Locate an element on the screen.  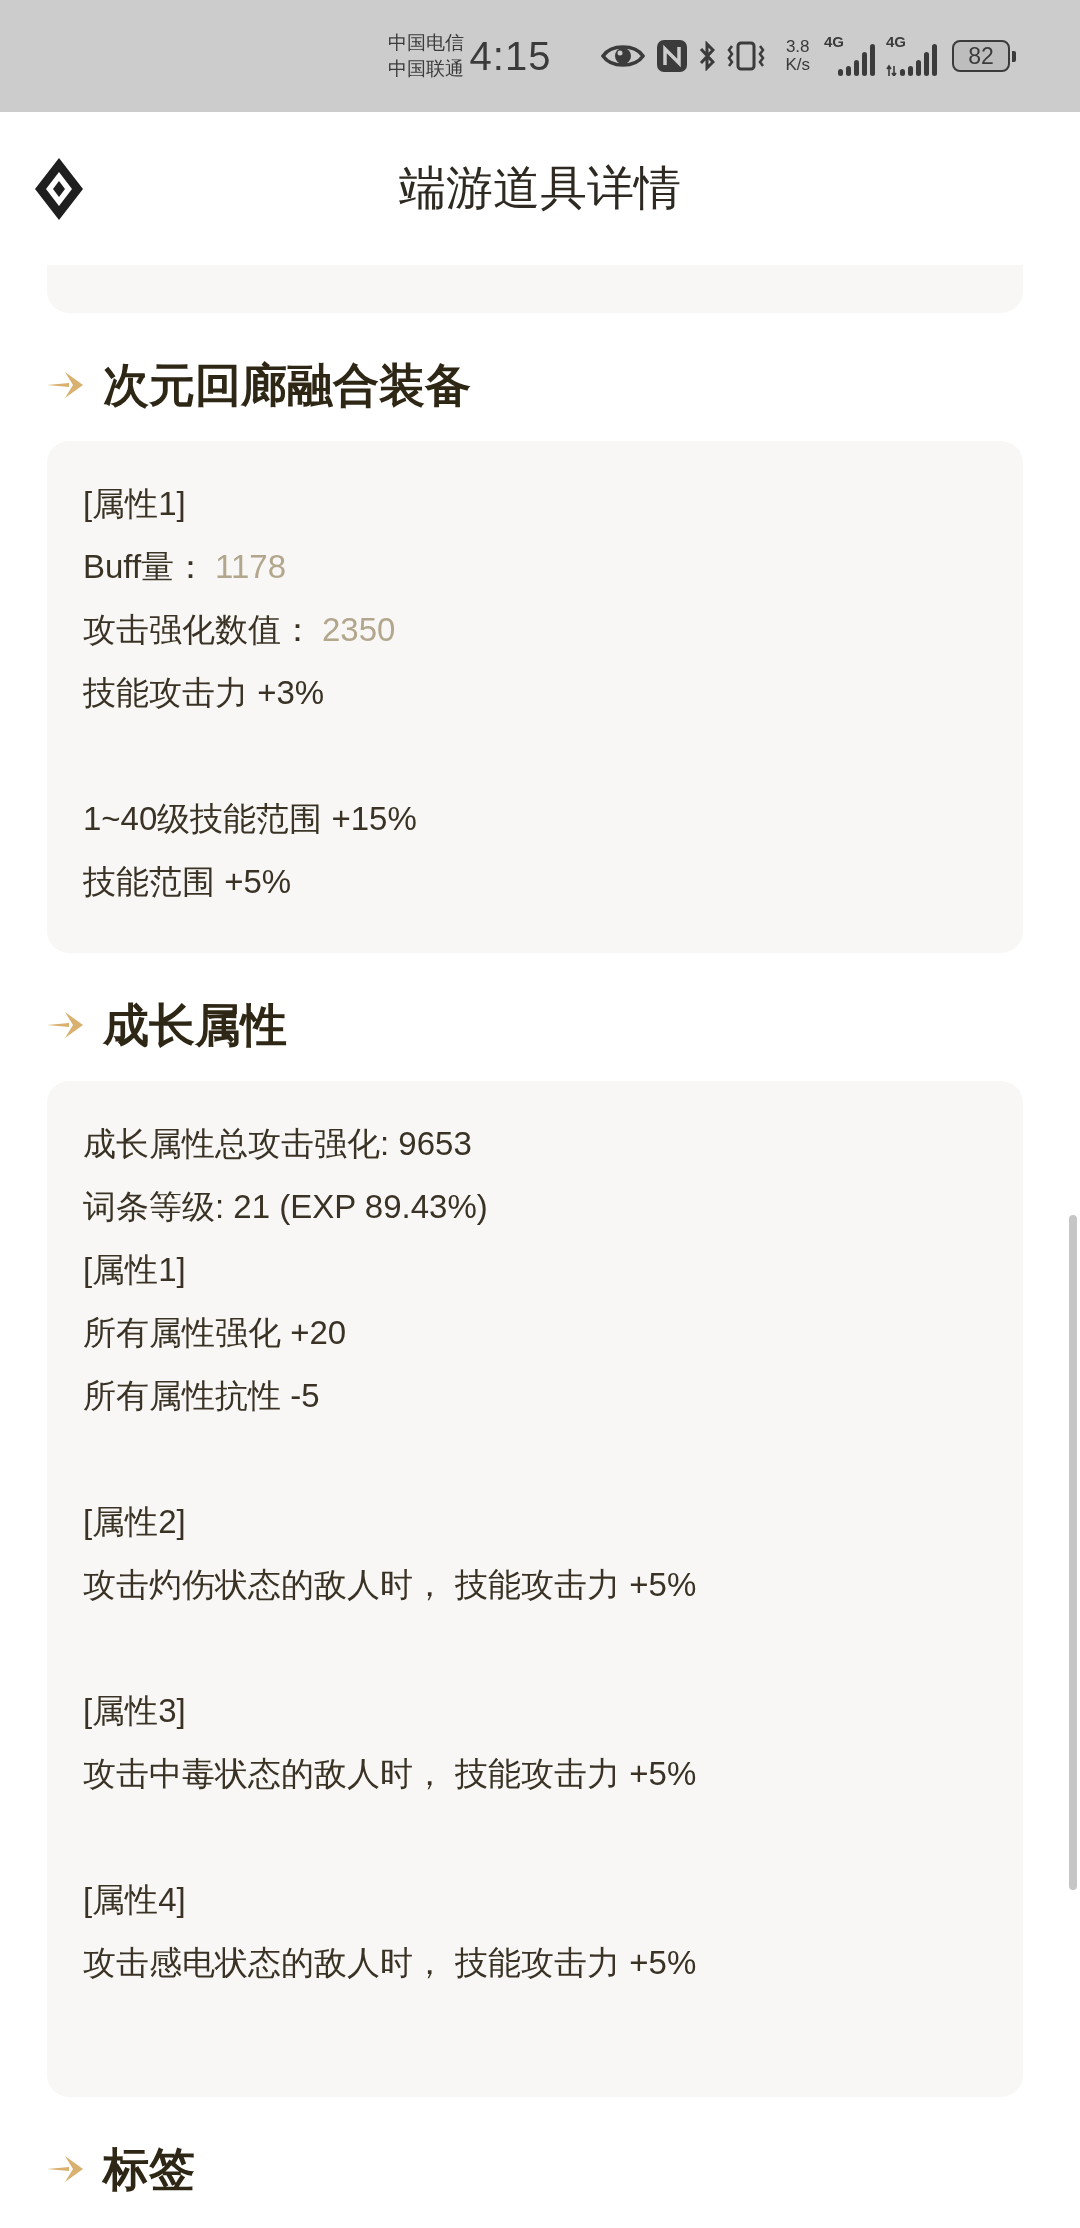
bluetooth-icon is located at coordinates (707, 56).